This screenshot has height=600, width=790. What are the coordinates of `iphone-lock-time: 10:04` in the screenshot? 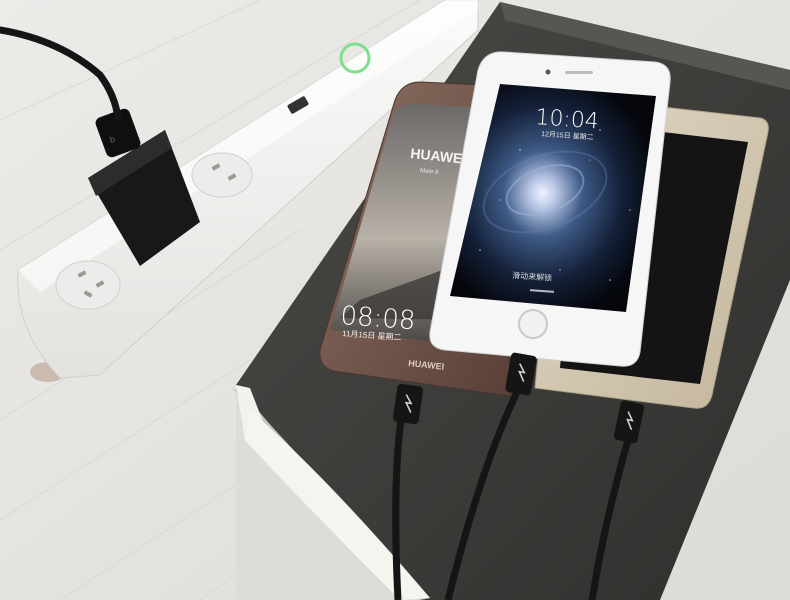 It's located at (567, 119).